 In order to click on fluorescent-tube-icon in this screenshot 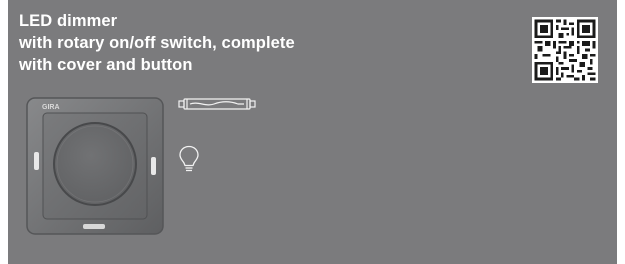, I will do `click(217, 104)`.